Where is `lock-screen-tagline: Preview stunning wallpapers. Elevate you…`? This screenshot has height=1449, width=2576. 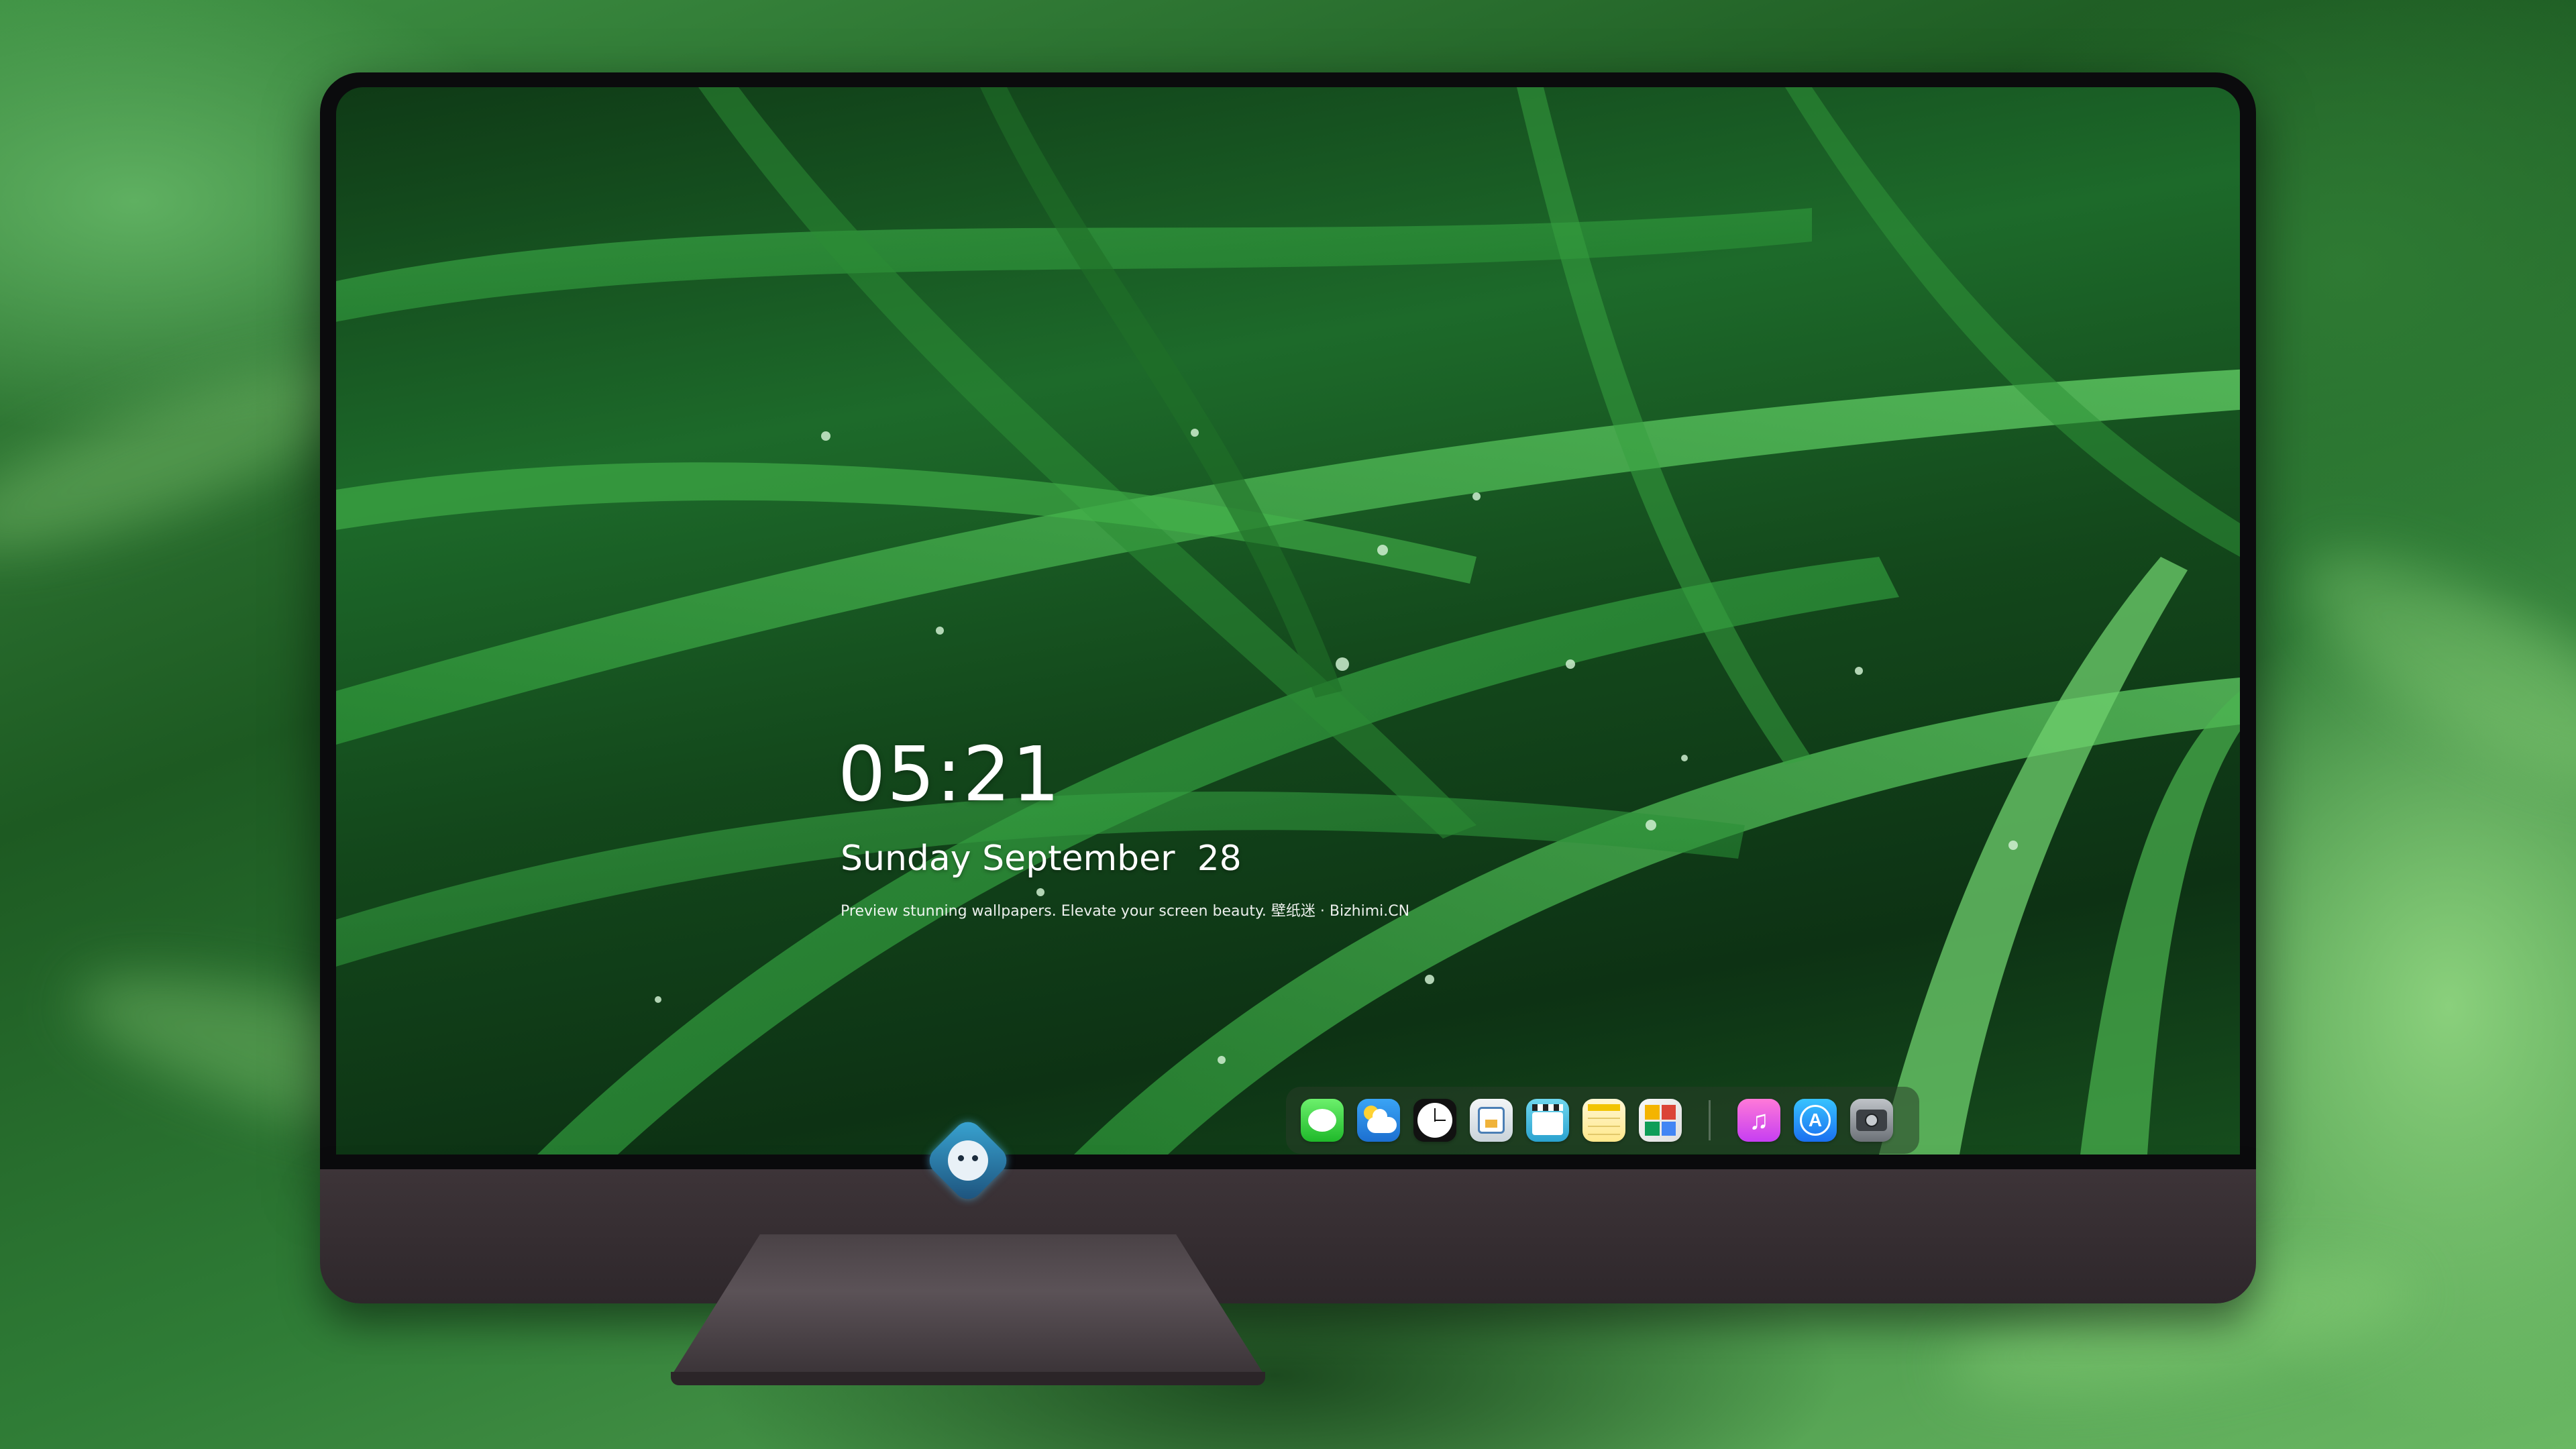 lock-screen-tagline: Preview stunning wallpapers. Elevate you… is located at coordinates (1125, 911).